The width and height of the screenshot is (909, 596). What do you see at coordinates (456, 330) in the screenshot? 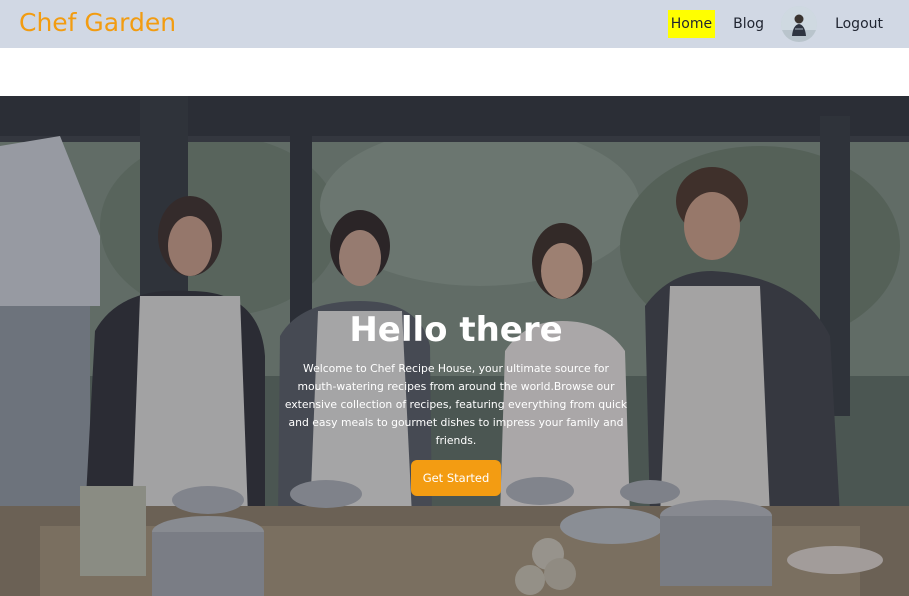
I see `hero-title: Hello there` at bounding box center [456, 330].